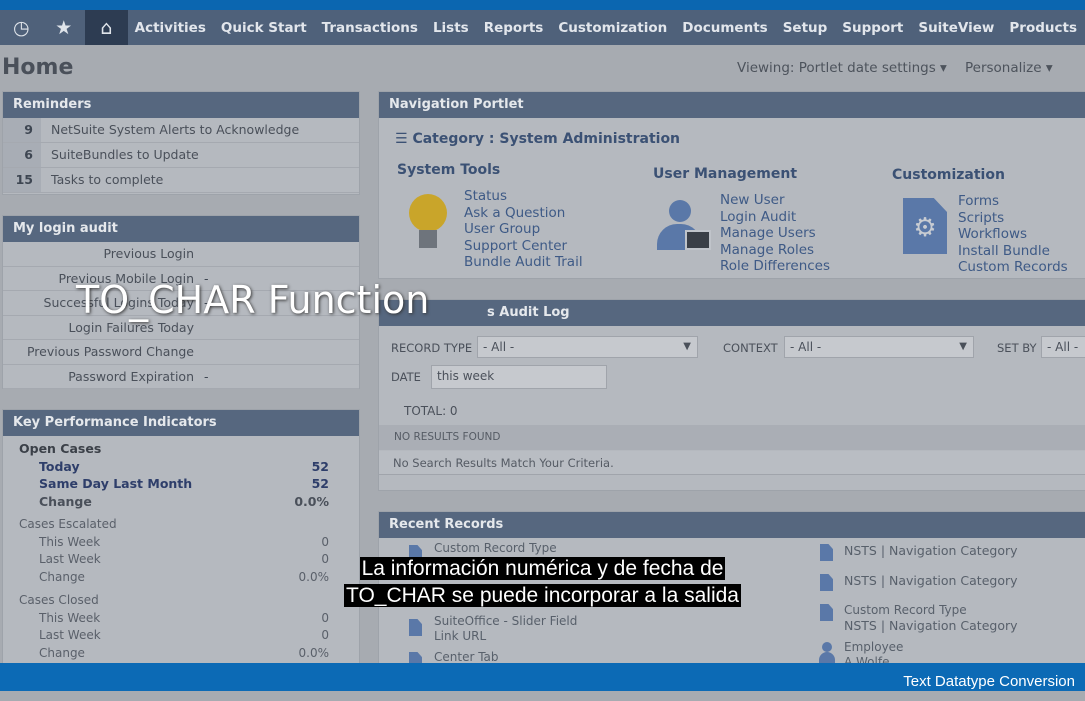 The width and height of the screenshot is (1085, 701). I want to click on link-manage-roles: Manage Roles, so click(775, 250).